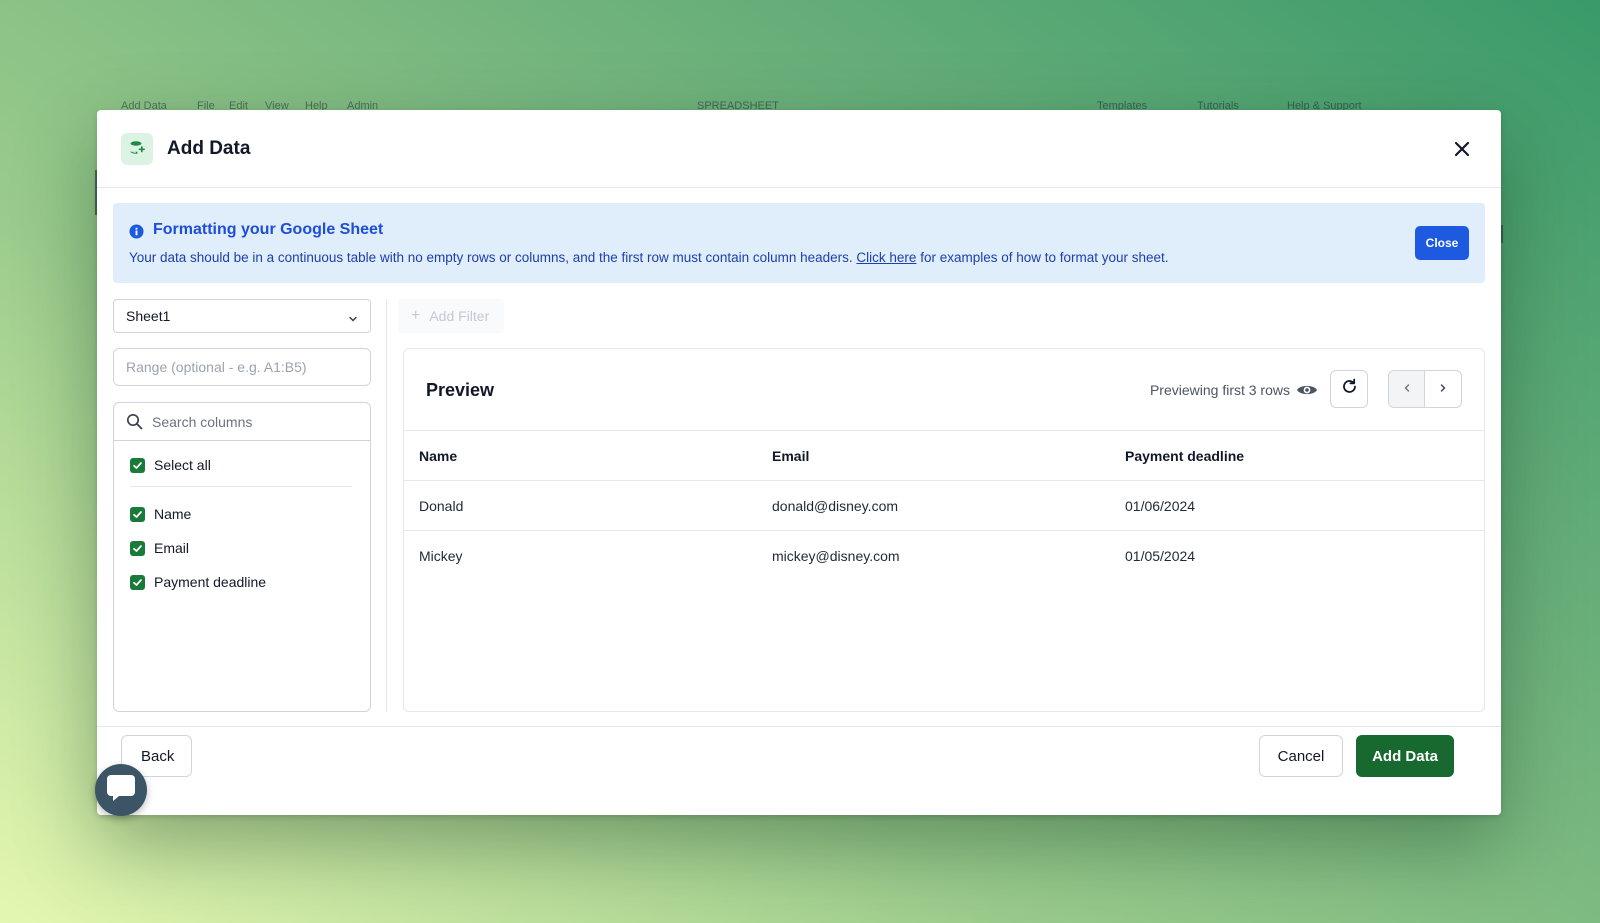  I want to click on plus-icon: +, so click(416, 315).